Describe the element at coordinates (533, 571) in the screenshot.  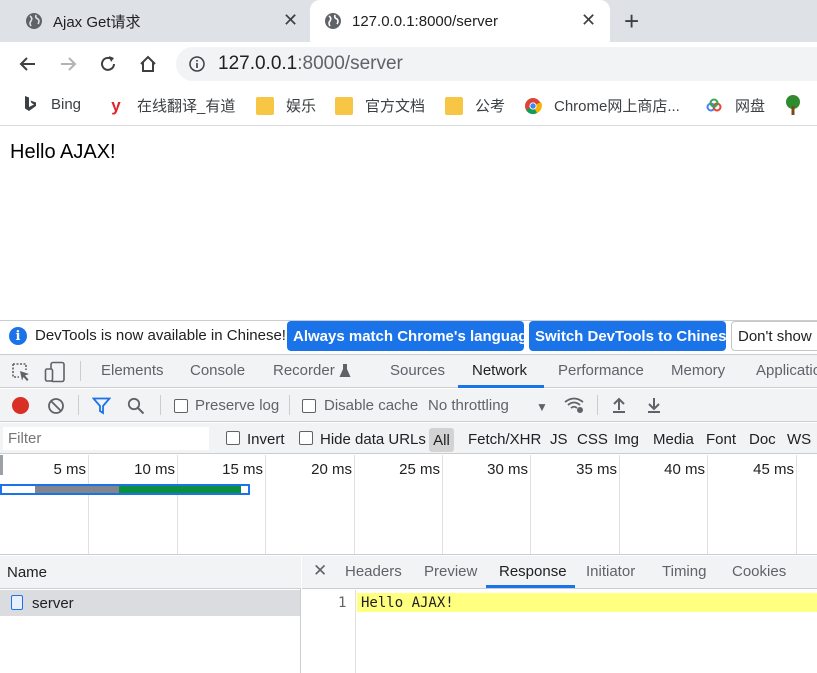
I see `tab-response: Response` at that location.